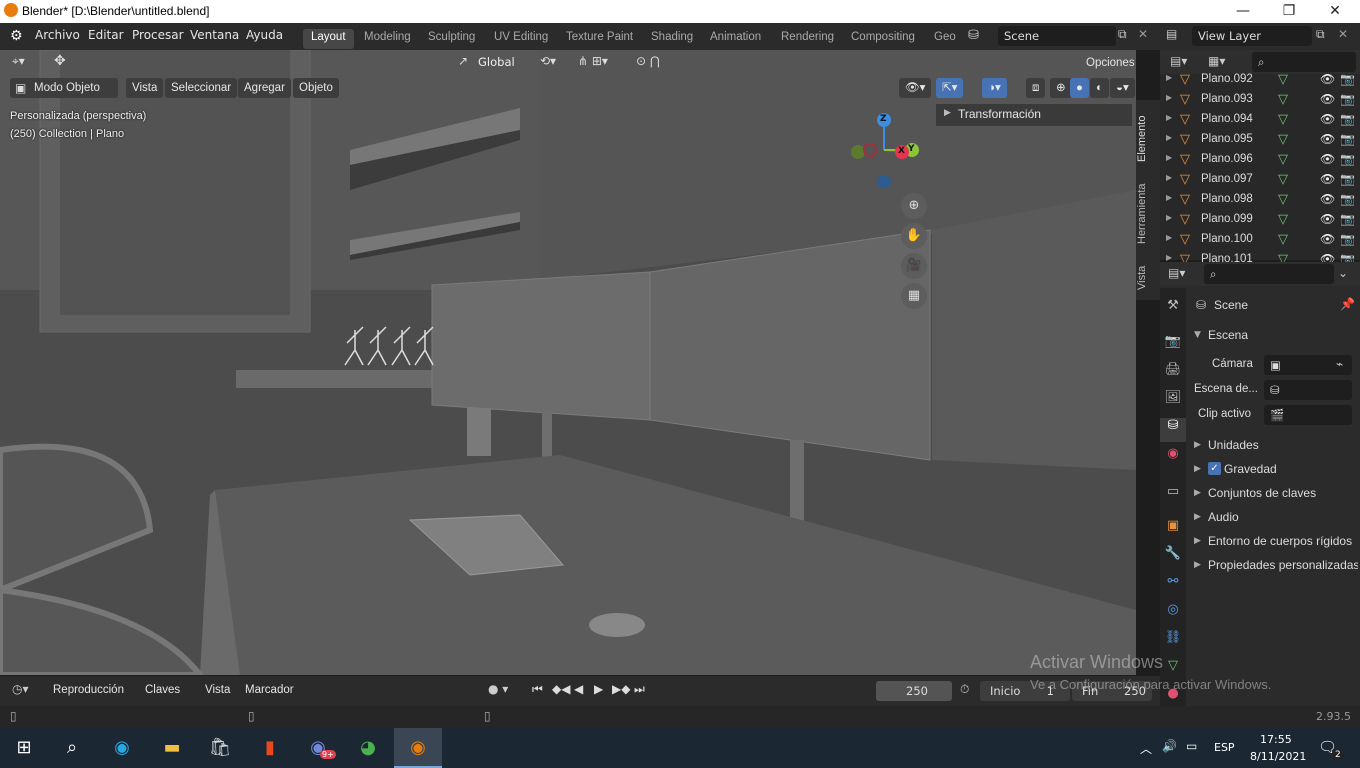 The width and height of the screenshot is (1360, 768). What do you see at coordinates (20, 689) in the screenshot?
I see `timeline-editor-icon: ◷▾` at bounding box center [20, 689].